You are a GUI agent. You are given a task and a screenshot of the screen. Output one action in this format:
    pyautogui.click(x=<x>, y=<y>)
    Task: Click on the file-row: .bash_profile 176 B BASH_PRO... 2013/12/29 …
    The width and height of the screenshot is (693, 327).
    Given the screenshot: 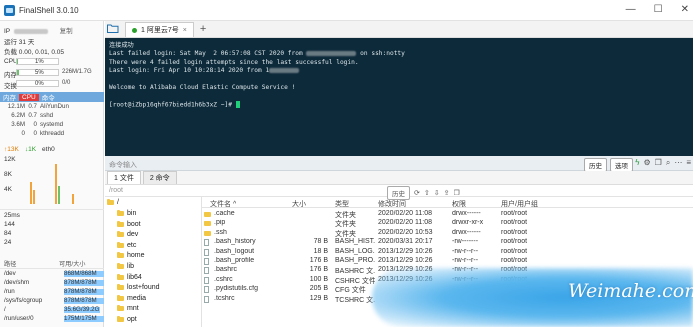 What is the action you would take?
    pyautogui.click(x=447, y=261)
    